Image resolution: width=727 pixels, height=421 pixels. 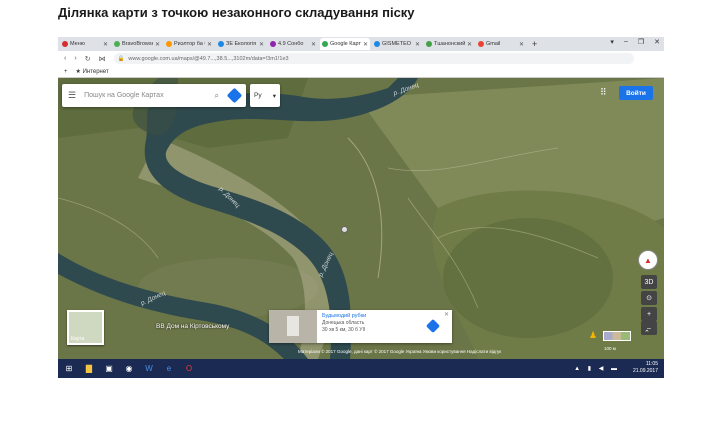 I want to click on windows-start-icon: ⊞, so click(x=69, y=368).